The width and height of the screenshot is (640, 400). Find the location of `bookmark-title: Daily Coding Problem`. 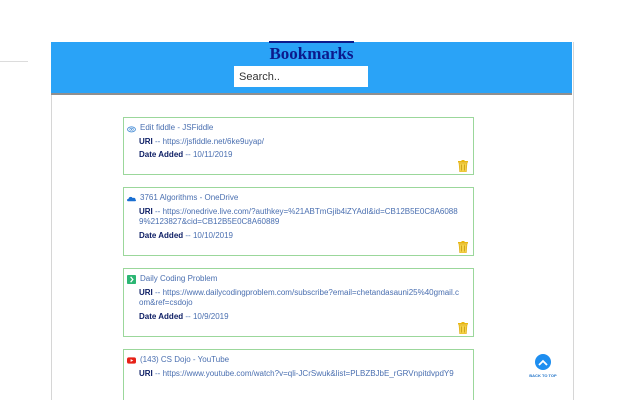

bookmark-title: Daily Coding Problem is located at coordinates (179, 278).